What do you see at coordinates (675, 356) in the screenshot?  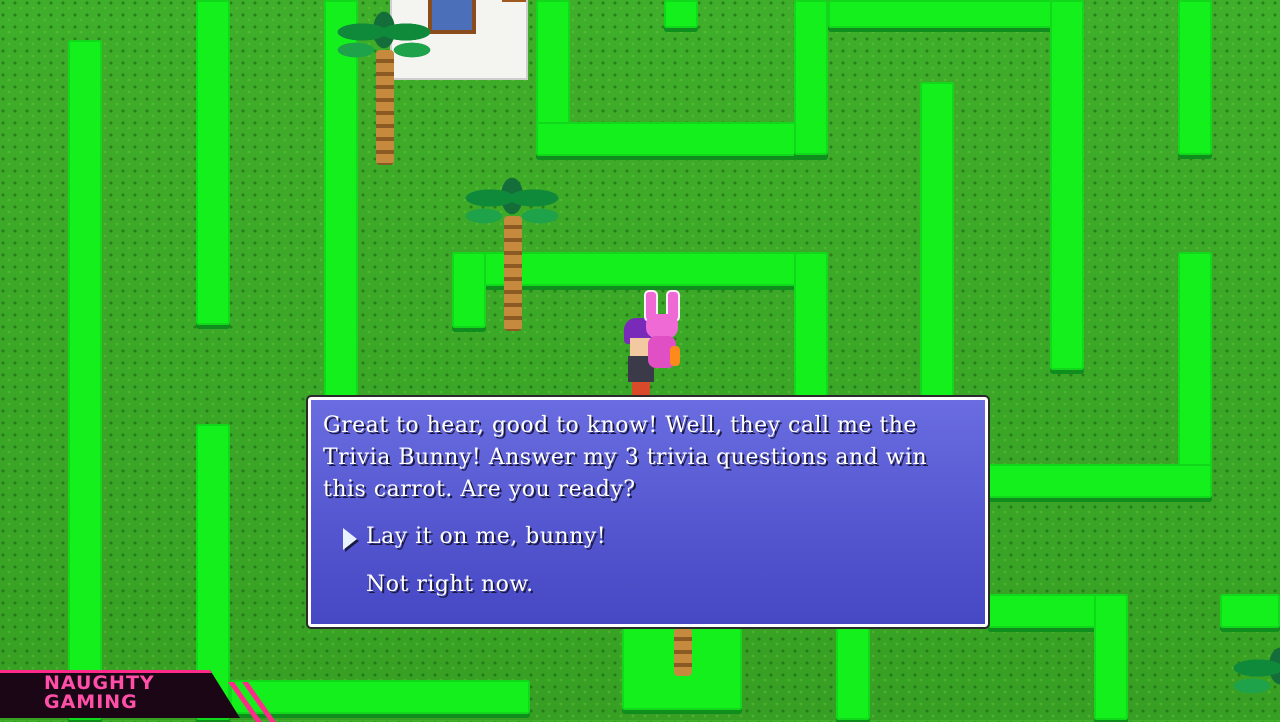 I see `carrot-icon` at bounding box center [675, 356].